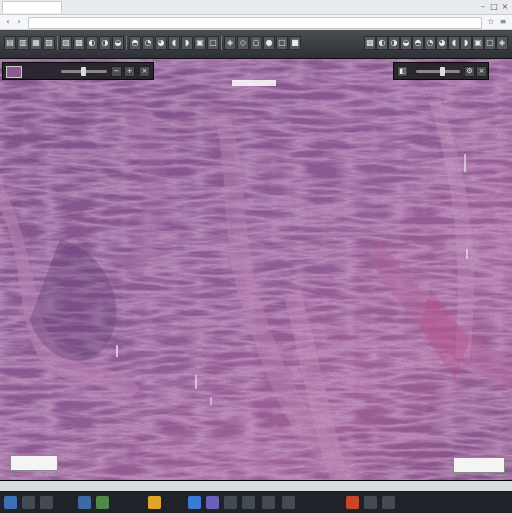  Describe the element at coordinates (46, 502) in the screenshot. I see `task-view-icon` at that location.